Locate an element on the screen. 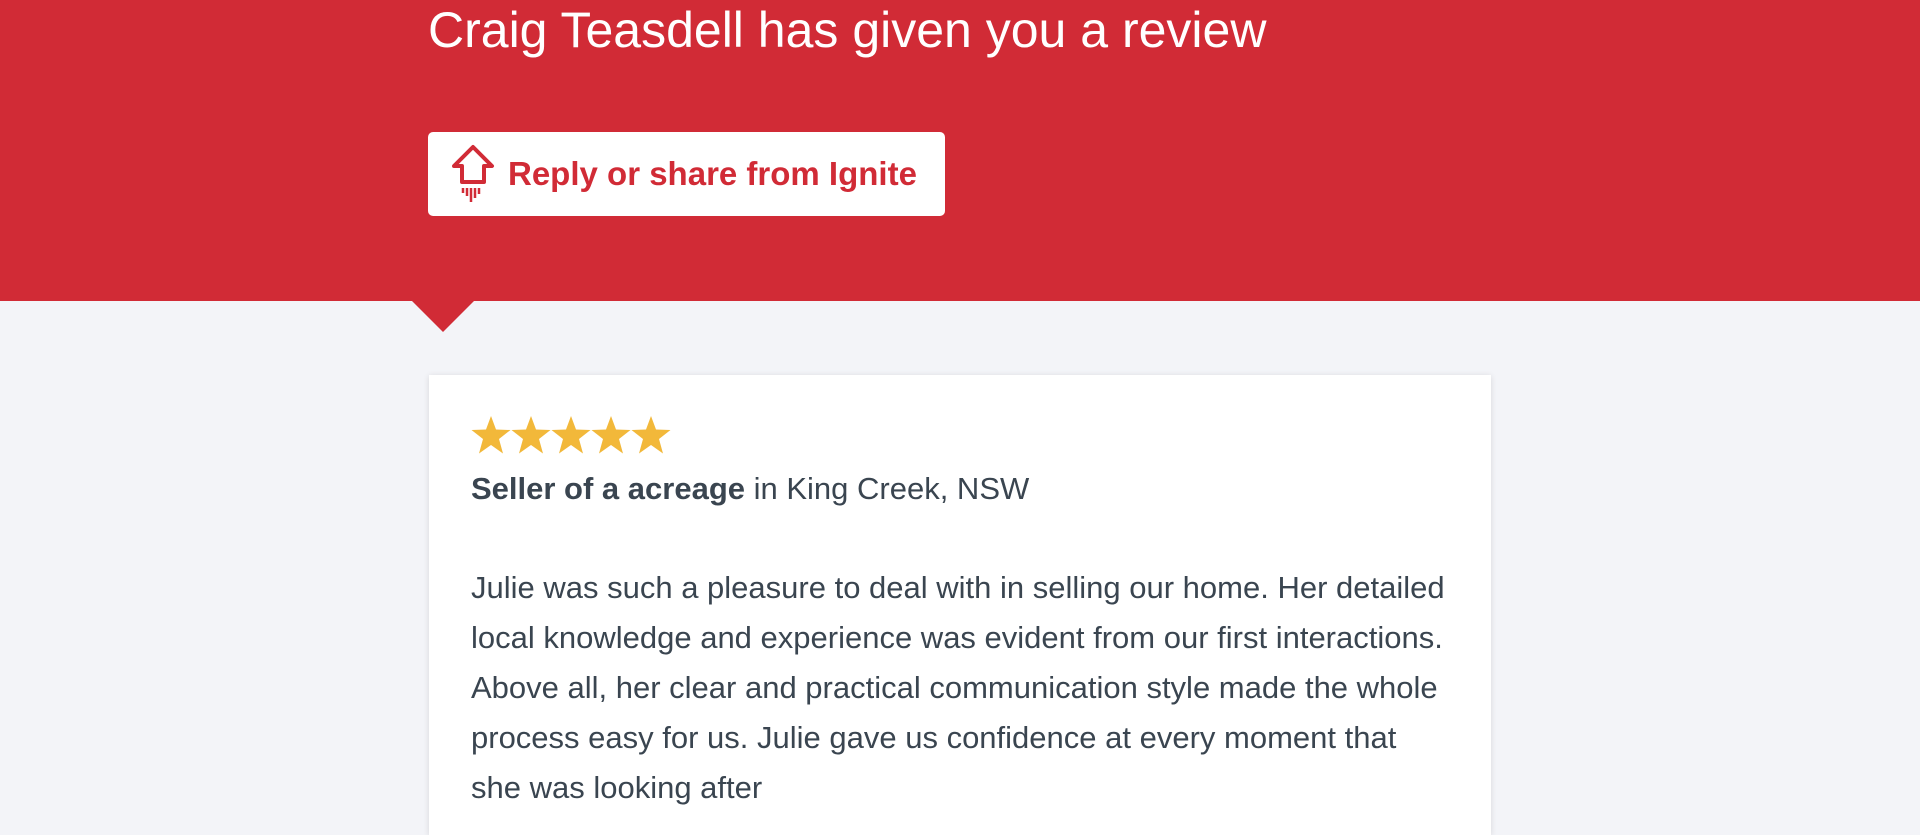  review-location: in King Creek, NSW is located at coordinates (887, 488).